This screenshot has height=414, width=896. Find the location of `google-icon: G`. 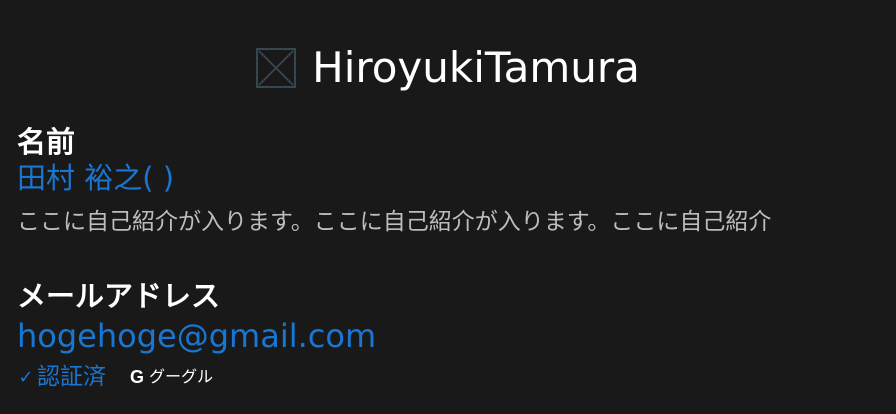

google-icon: G is located at coordinates (136, 376).